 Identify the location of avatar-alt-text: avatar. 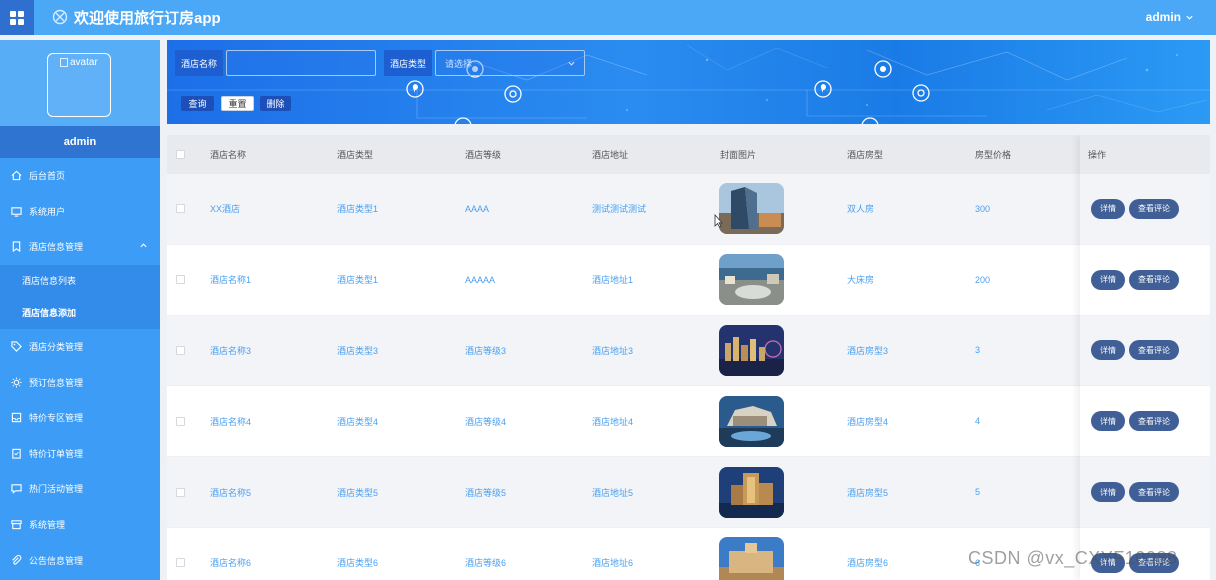
(84, 62).